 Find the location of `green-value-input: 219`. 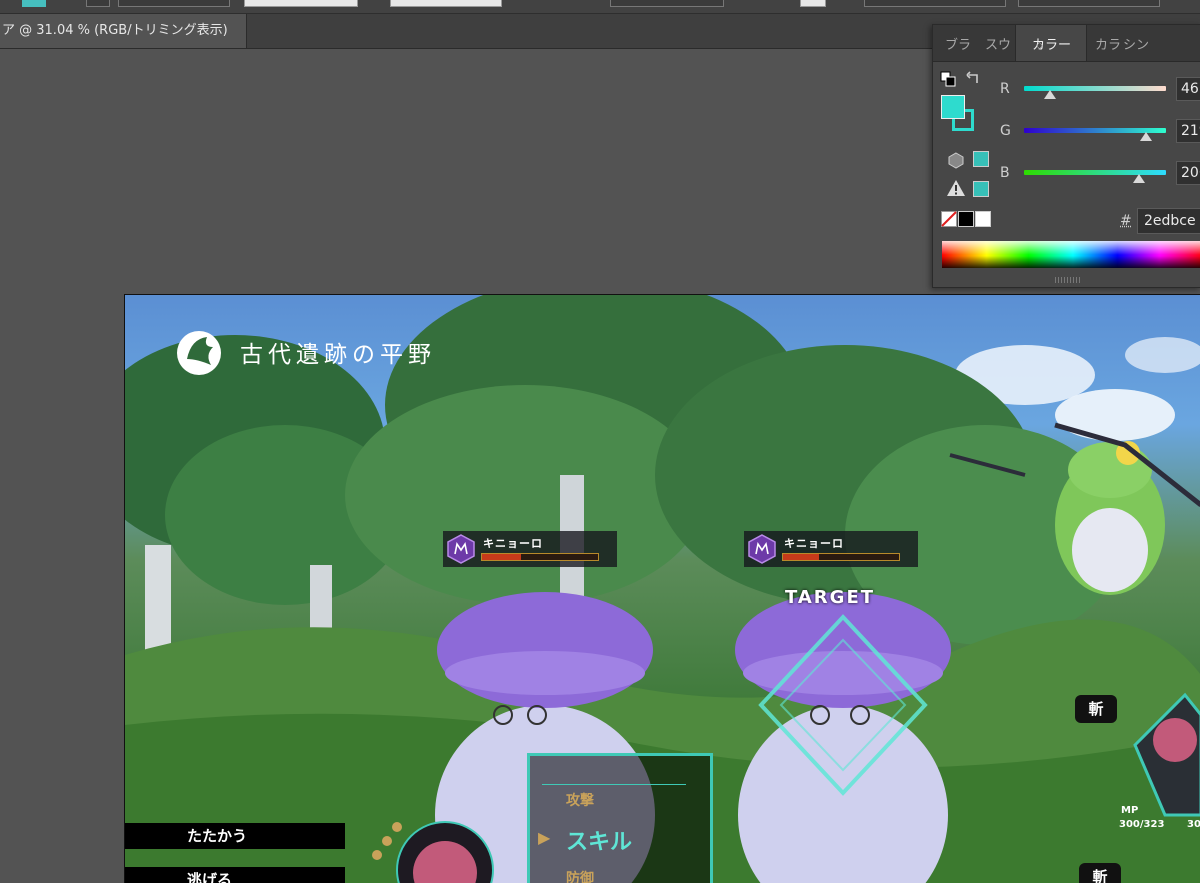

green-value-input: 219 is located at coordinates (1188, 131).